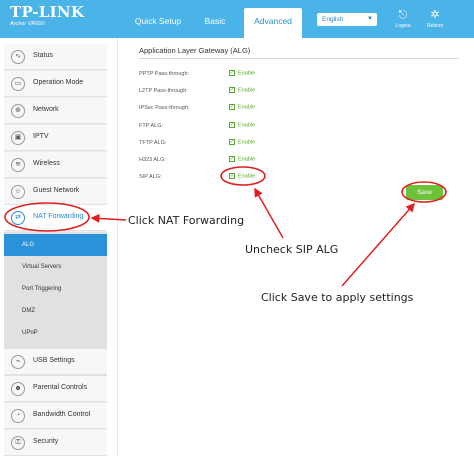 Image resolution: width=474 pixels, height=456 pixels. Describe the element at coordinates (55, 311) in the screenshot. I see `submenu-item-dmz: DMZ` at that location.